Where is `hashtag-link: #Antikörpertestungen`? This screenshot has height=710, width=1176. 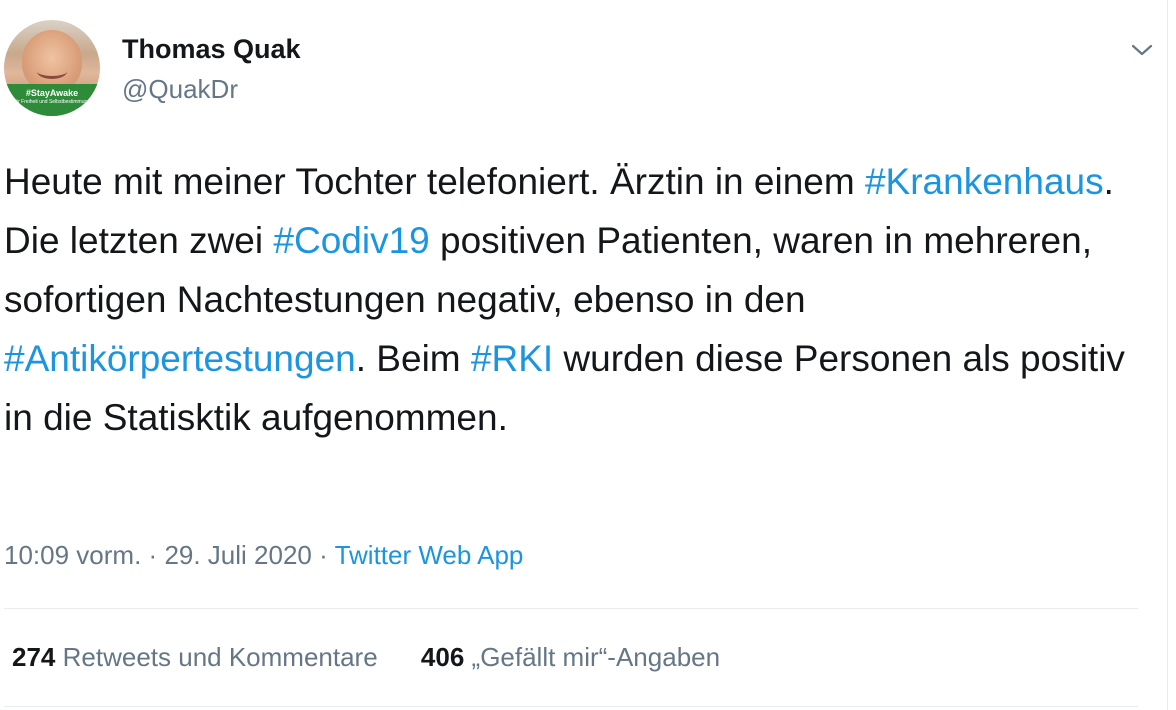 hashtag-link: #Antikörpertestungen is located at coordinates (180, 358).